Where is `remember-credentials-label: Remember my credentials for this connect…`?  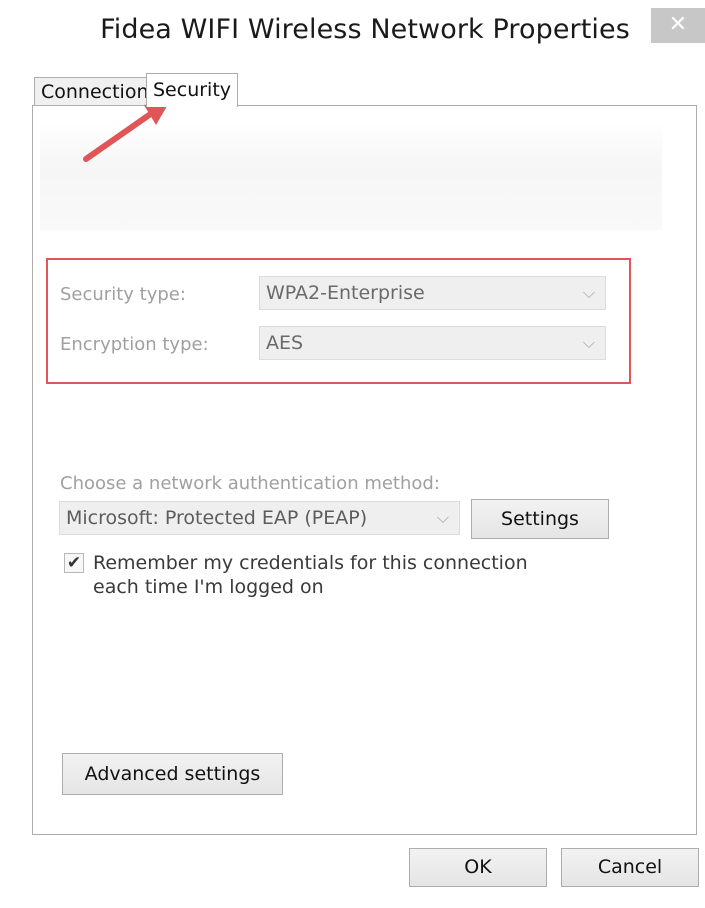
remember-credentials-label: Remember my credentials for this connect… is located at coordinates (310, 575).